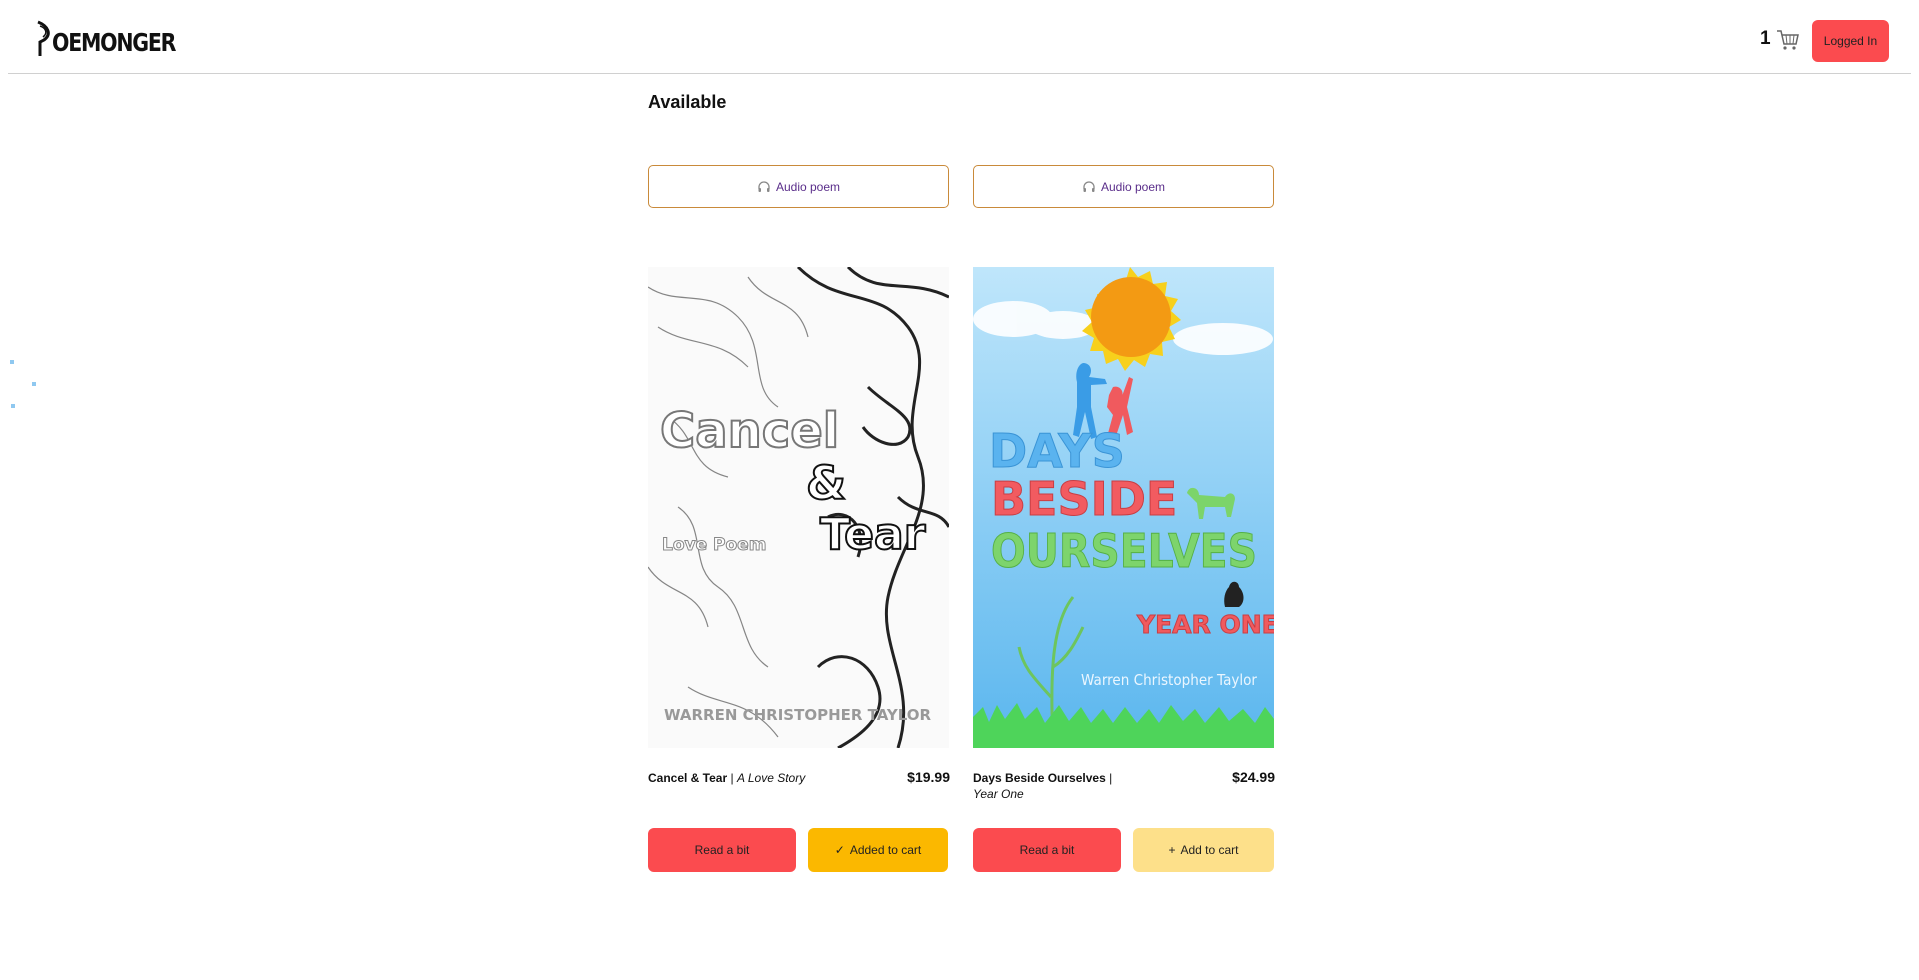 The height and width of the screenshot is (980, 1919). What do you see at coordinates (928, 777) in the screenshot?
I see `product-price: $19.99` at bounding box center [928, 777].